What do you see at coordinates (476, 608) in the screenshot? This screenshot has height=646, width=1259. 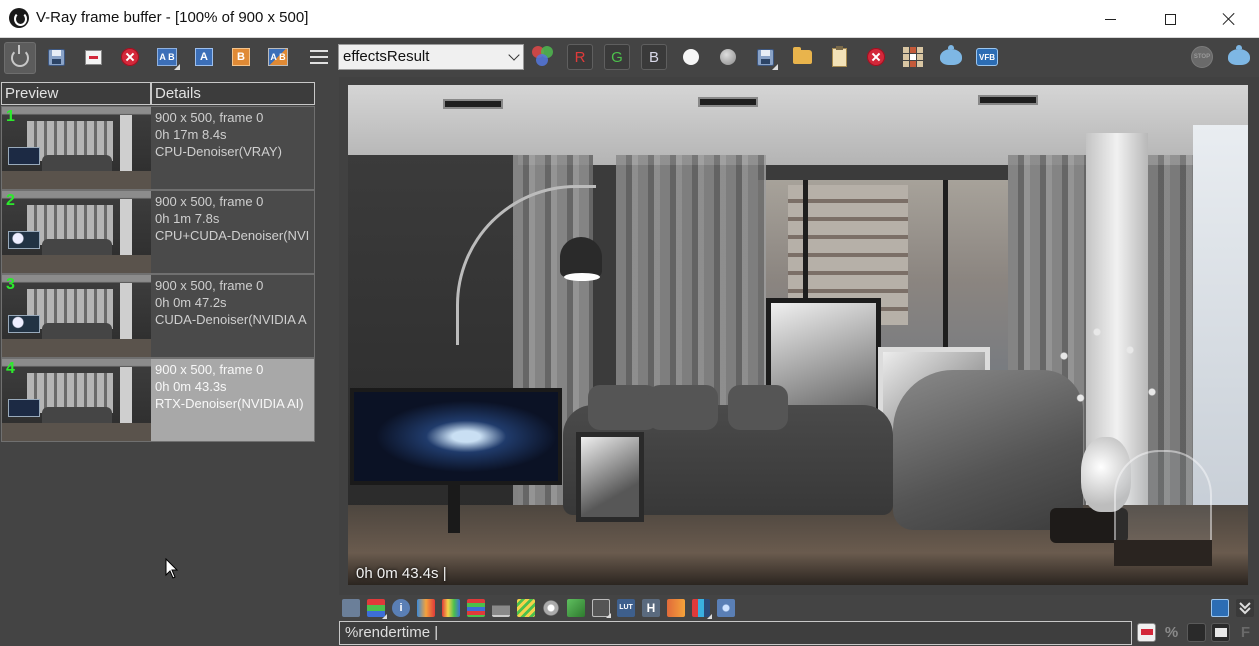 I see `color-balance-button` at bounding box center [476, 608].